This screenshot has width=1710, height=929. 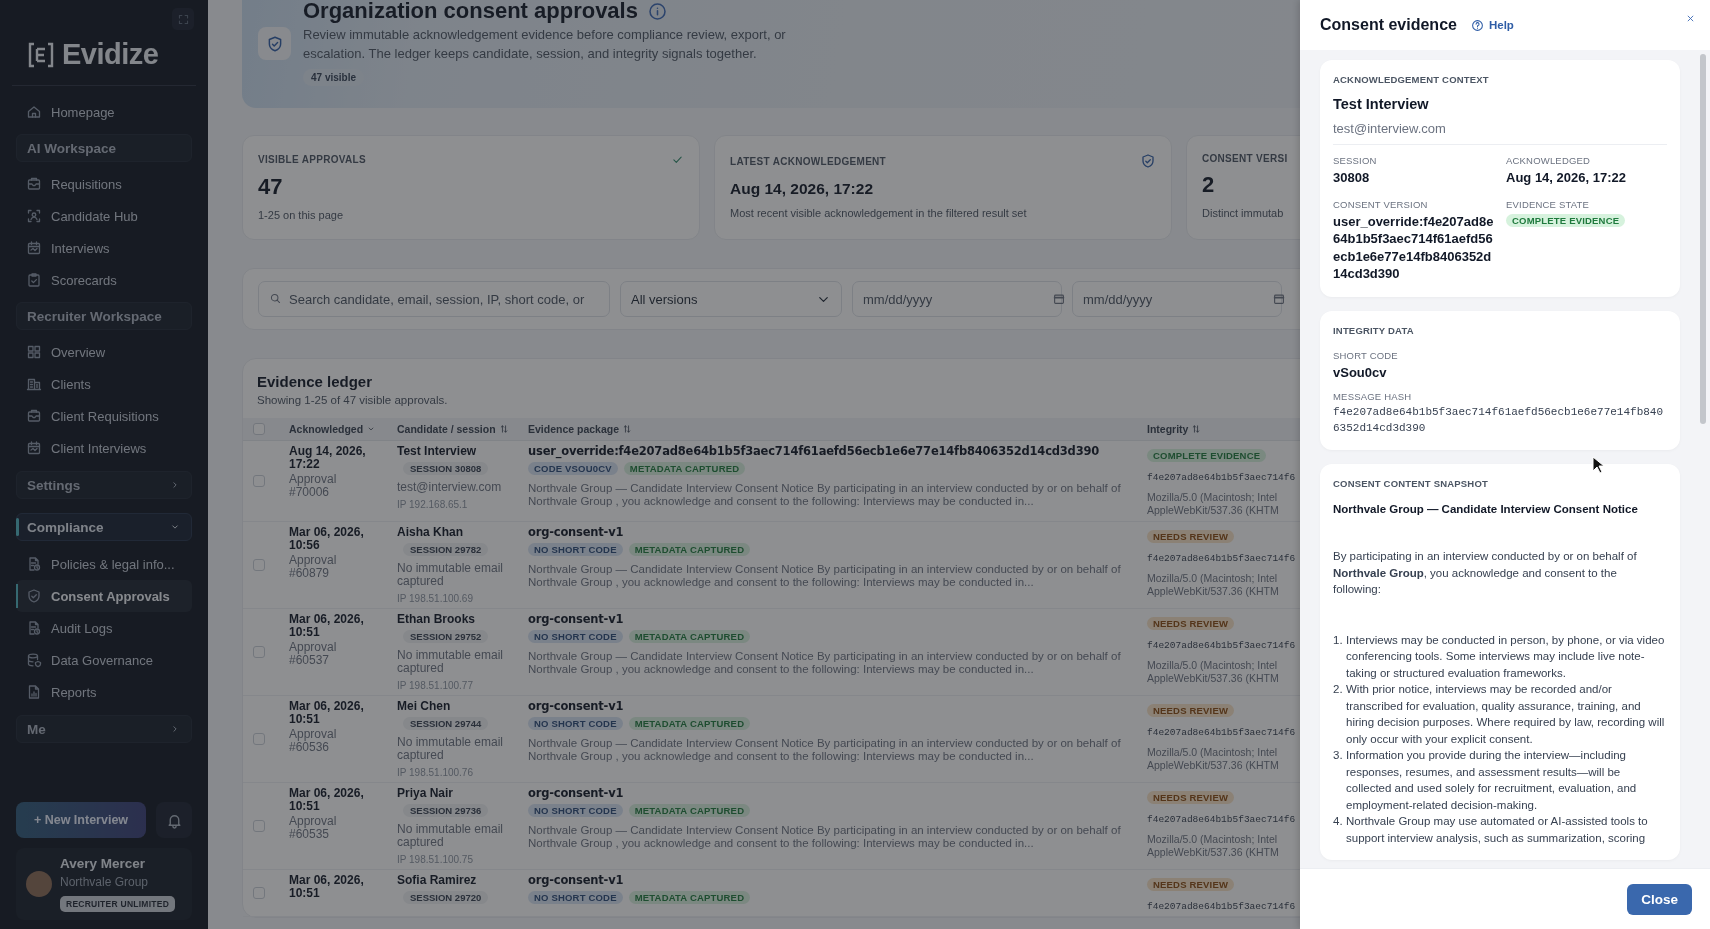 I want to click on sidebar-item: Scorecards, so click(x=104, y=280).